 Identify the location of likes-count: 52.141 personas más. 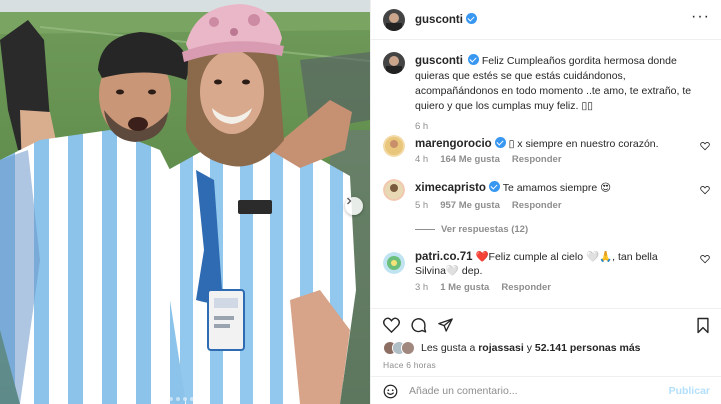
(588, 348).